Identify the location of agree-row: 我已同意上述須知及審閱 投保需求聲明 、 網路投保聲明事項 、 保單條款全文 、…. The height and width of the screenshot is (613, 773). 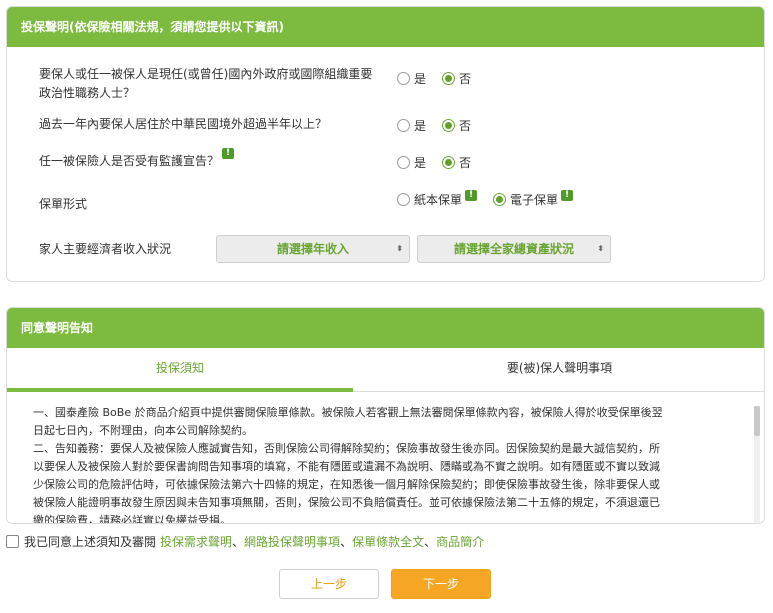
(245, 541).